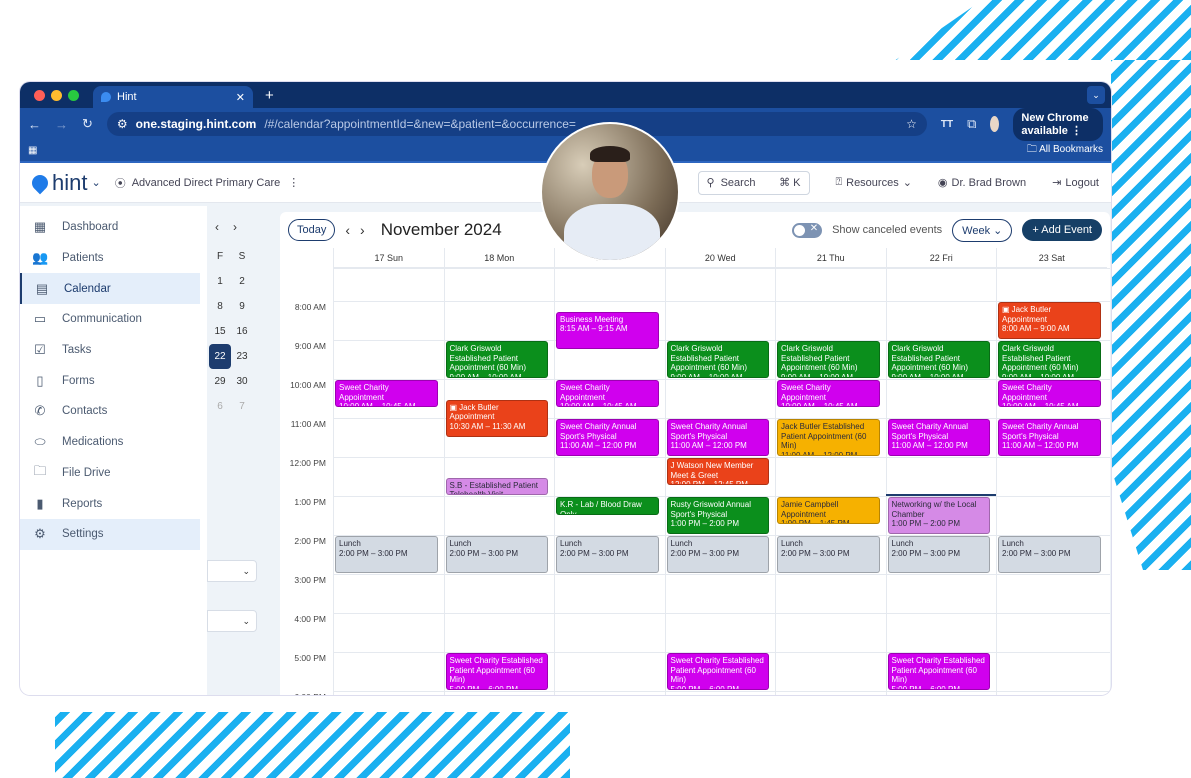 This screenshot has height=778, width=1191. Describe the element at coordinates (242, 381) in the screenshot. I see `mini-day: 30` at that location.